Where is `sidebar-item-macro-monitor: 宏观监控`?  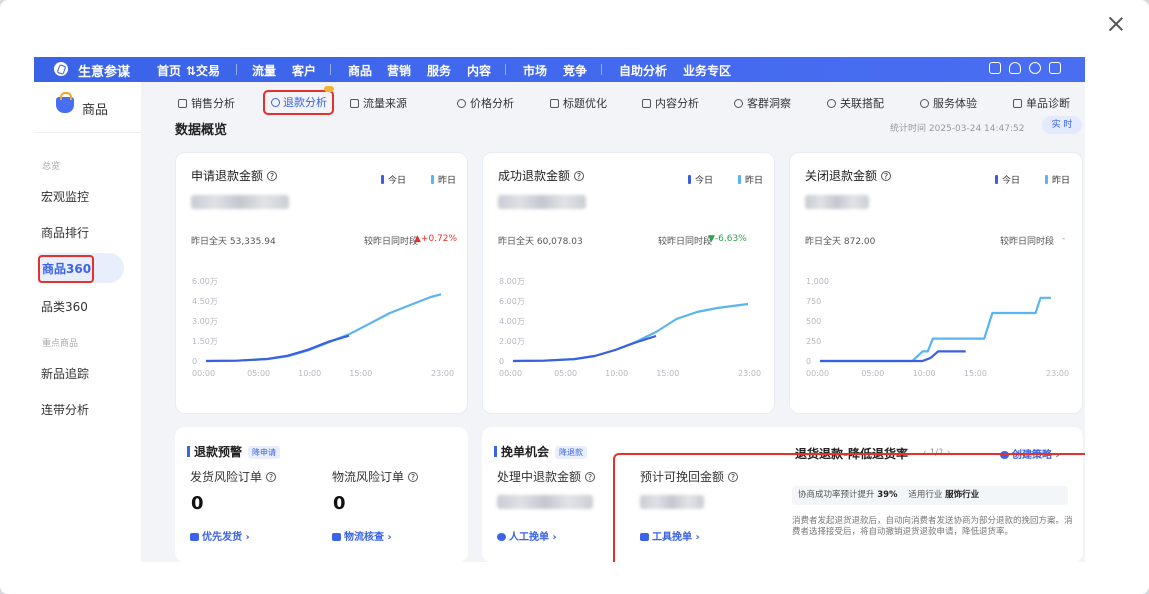 sidebar-item-macro-monitor: 宏观监控 is located at coordinates (65, 196).